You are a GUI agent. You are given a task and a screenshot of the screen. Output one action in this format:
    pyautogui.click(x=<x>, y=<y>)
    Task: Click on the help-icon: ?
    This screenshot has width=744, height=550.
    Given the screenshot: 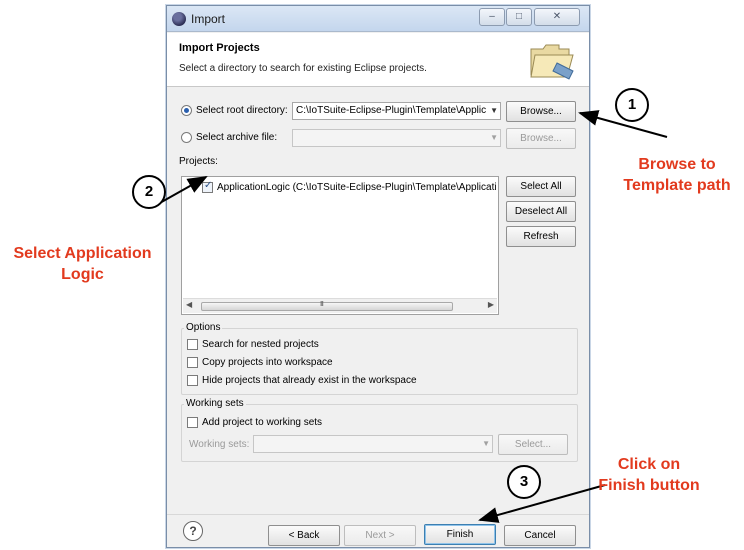 What is the action you would take?
    pyautogui.click(x=193, y=531)
    